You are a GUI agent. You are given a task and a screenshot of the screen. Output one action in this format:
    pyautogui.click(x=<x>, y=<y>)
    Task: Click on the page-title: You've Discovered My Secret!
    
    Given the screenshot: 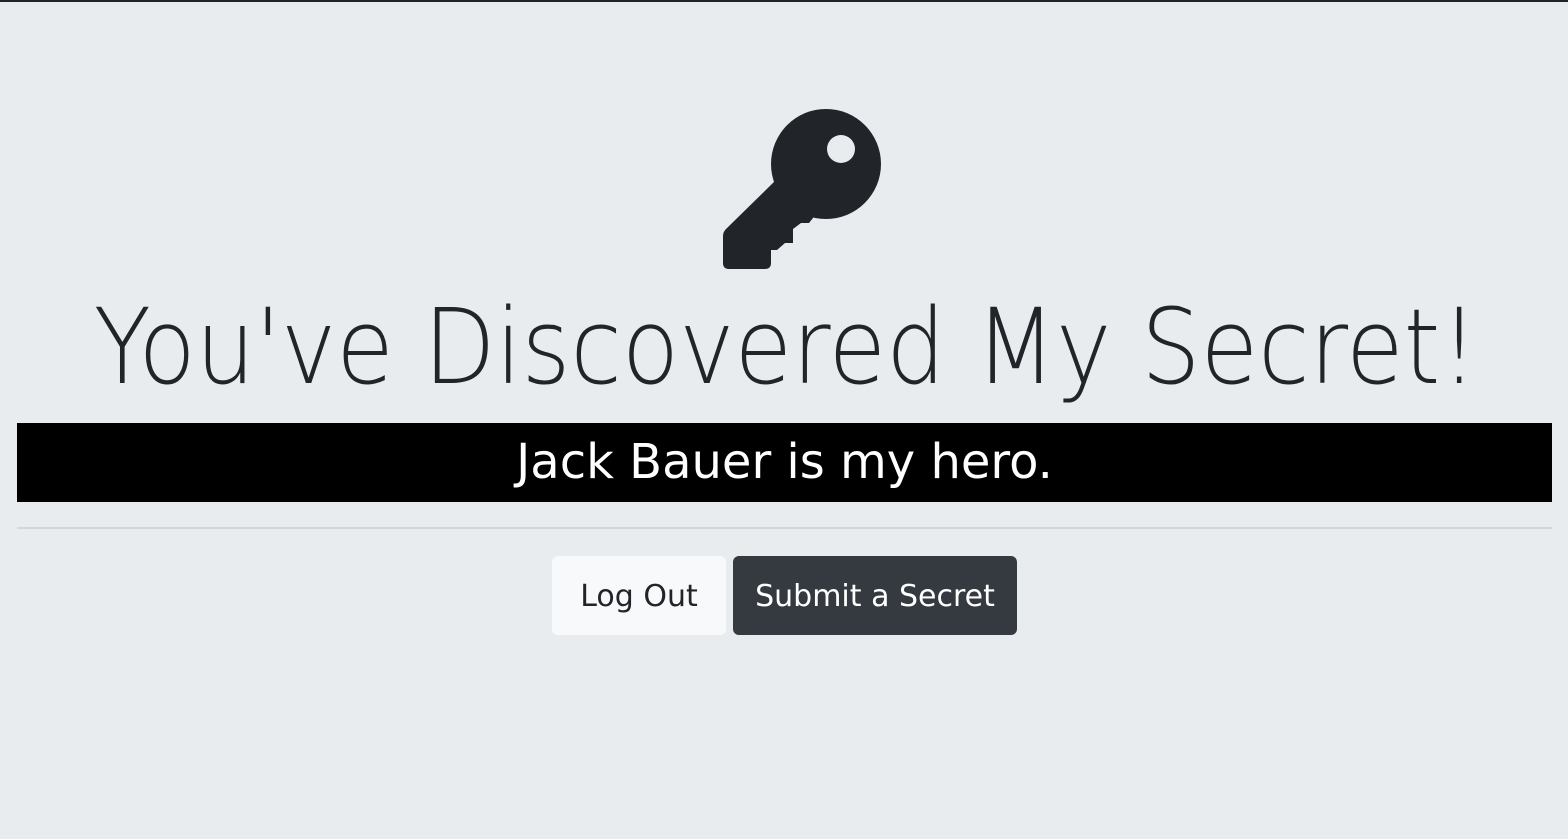 What is the action you would take?
    pyautogui.click(x=785, y=347)
    